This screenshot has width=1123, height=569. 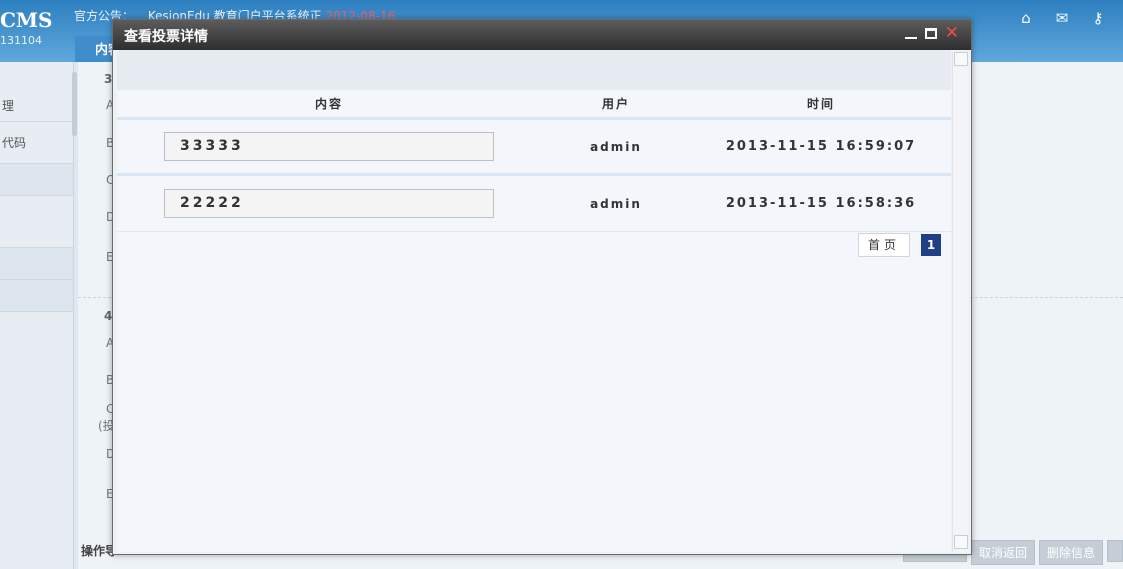 What do you see at coordinates (534, 204) in the screenshot?
I see `table-row: 22222 admin 2013-11-15 16:58:36` at bounding box center [534, 204].